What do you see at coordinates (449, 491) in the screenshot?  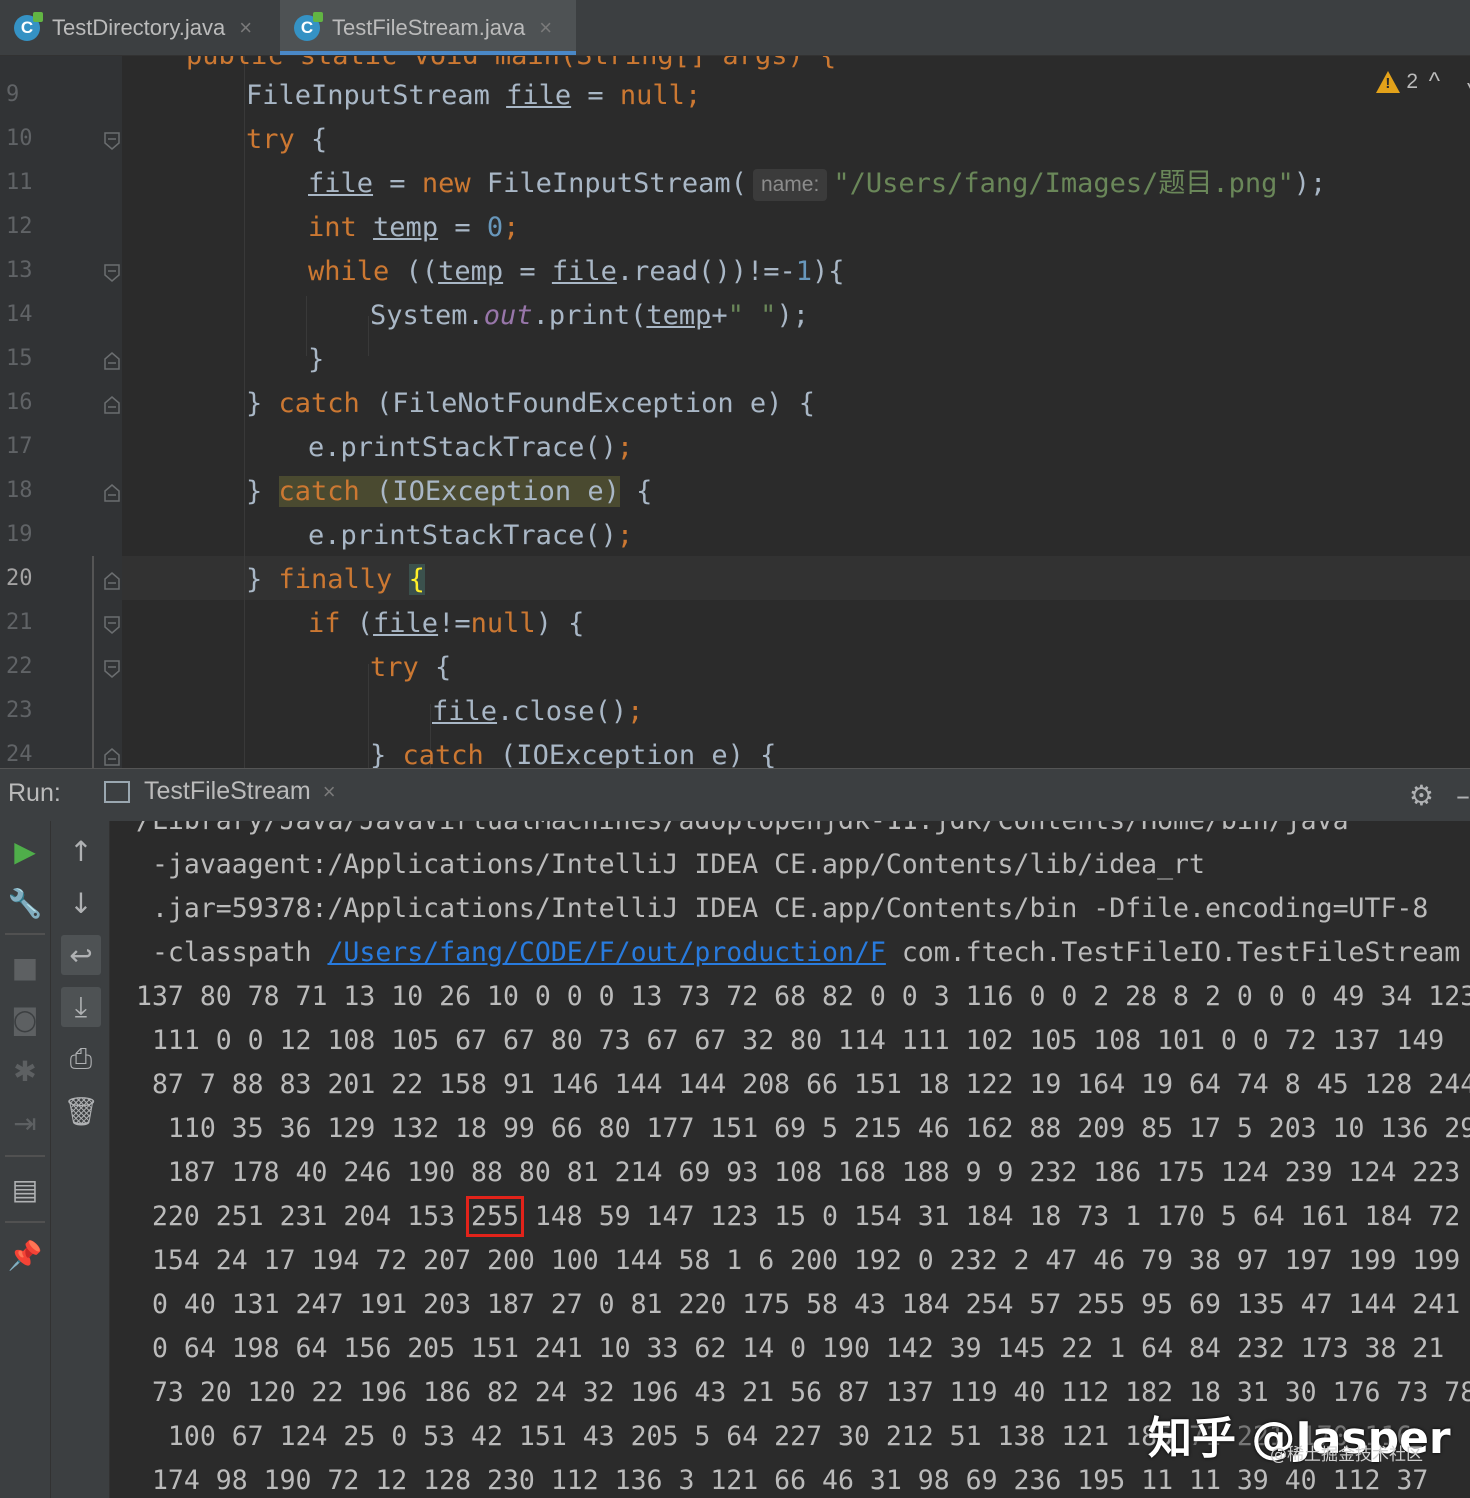 I see `code-line-18: } catch (IOException e) {` at bounding box center [449, 491].